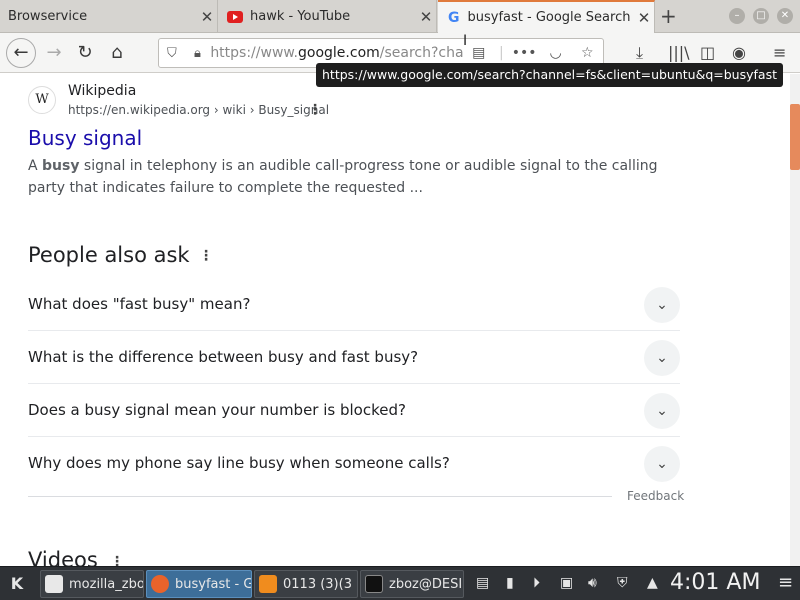 The height and width of the screenshot is (600, 800). I want to click on application-launcher-icon: K, so click(17, 584).